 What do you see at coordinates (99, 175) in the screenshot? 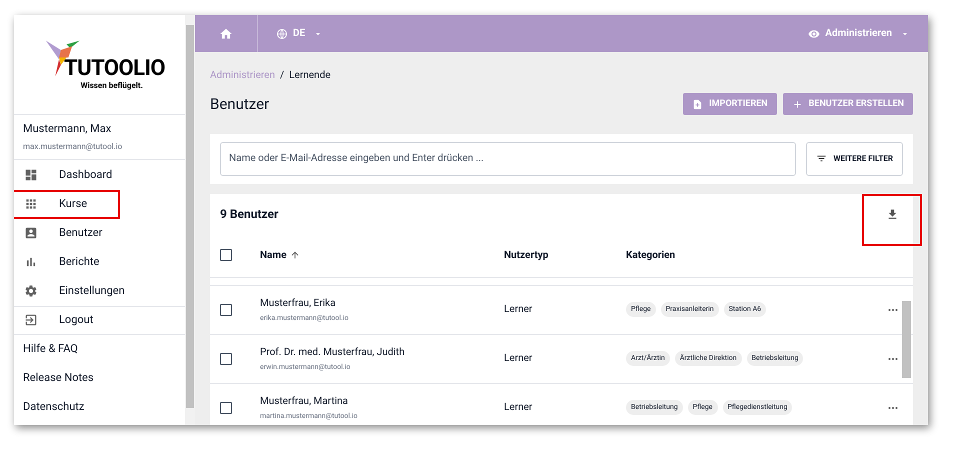
I see `sidebar-item: Dashboard` at bounding box center [99, 175].